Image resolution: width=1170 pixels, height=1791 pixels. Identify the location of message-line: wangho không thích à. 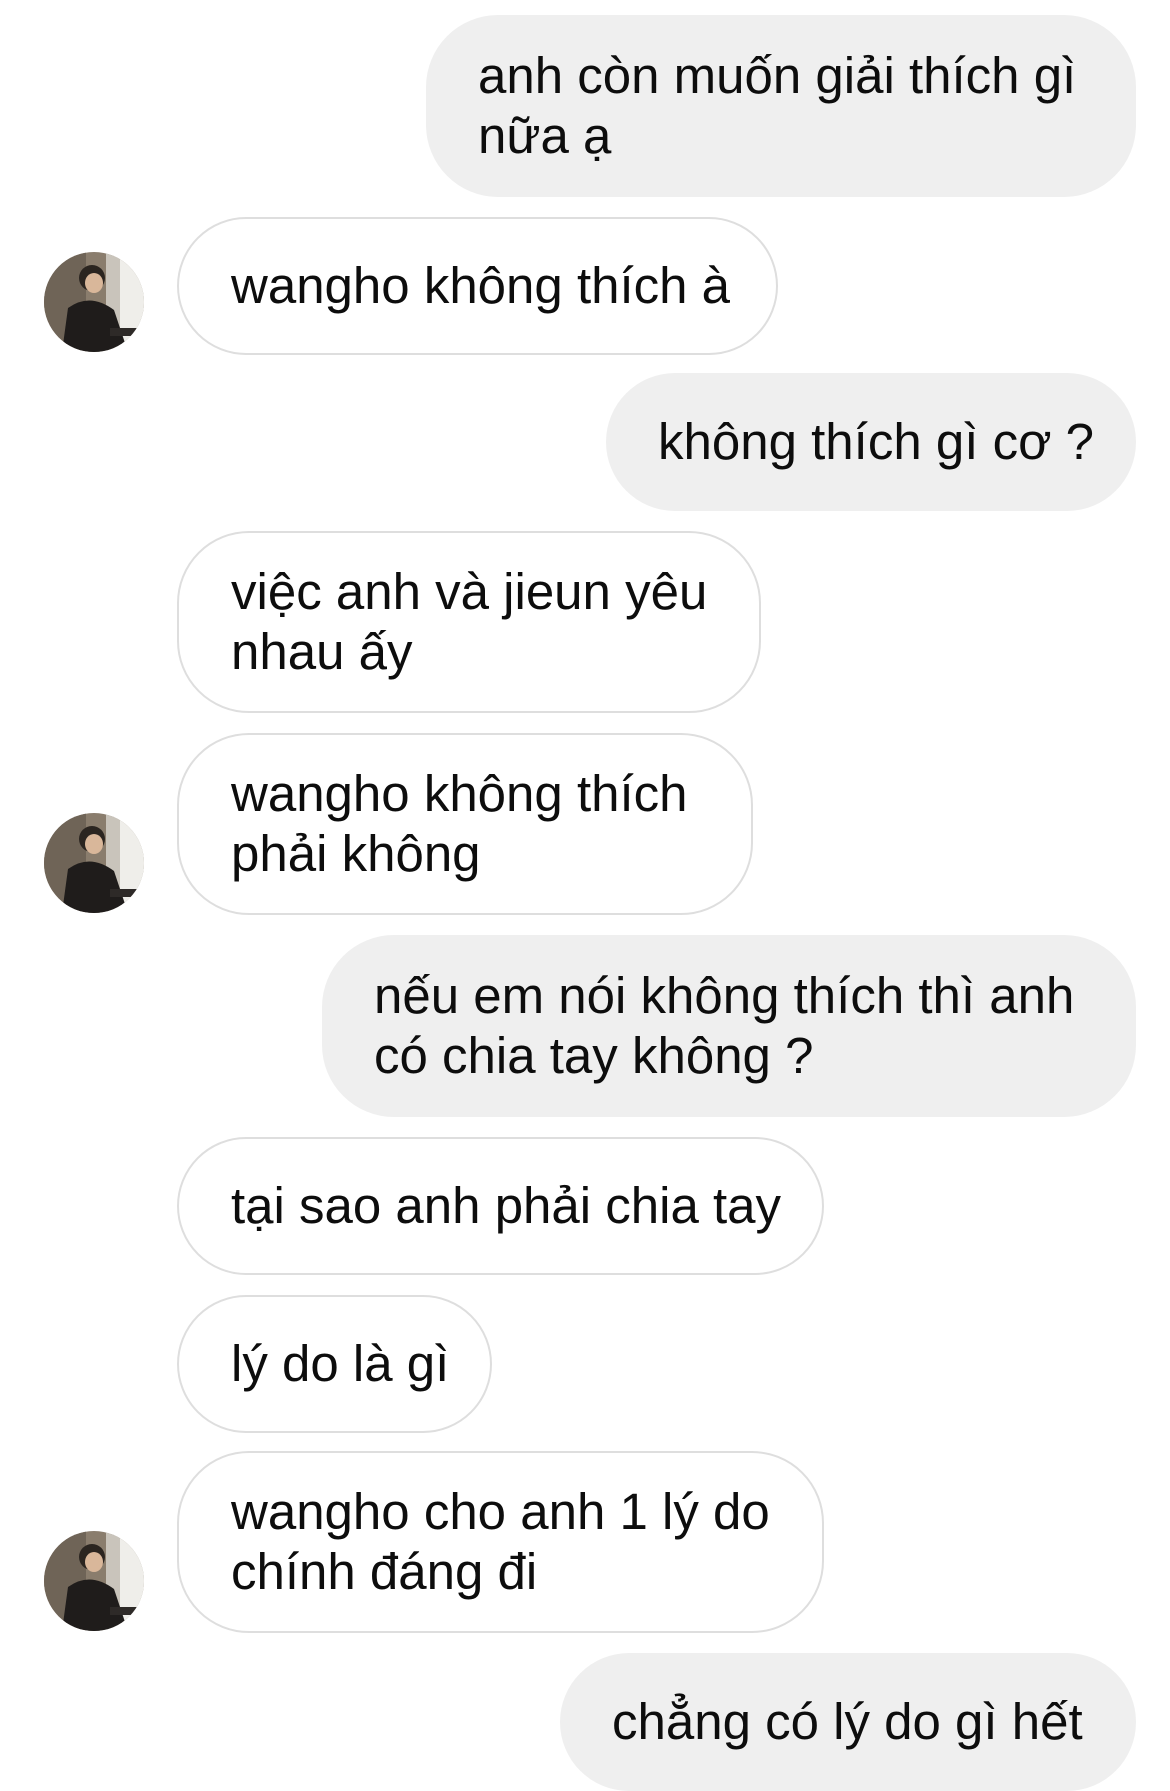
(481, 285).